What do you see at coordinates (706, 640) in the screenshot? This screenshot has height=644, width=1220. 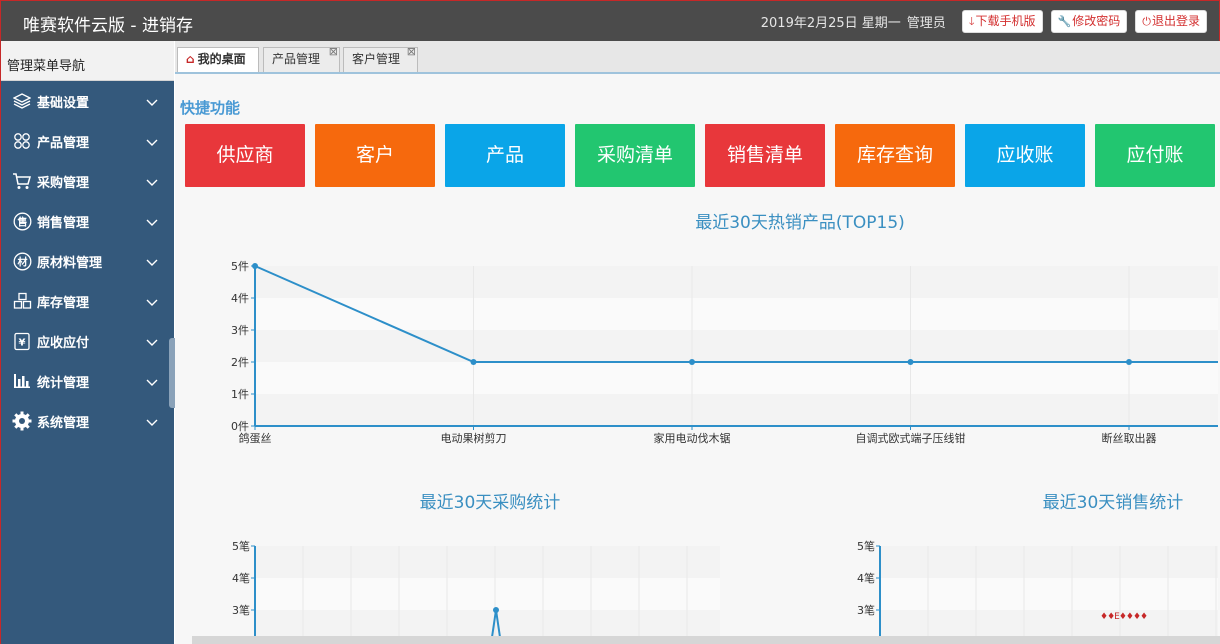 I see `horizontal-scrollbar` at bounding box center [706, 640].